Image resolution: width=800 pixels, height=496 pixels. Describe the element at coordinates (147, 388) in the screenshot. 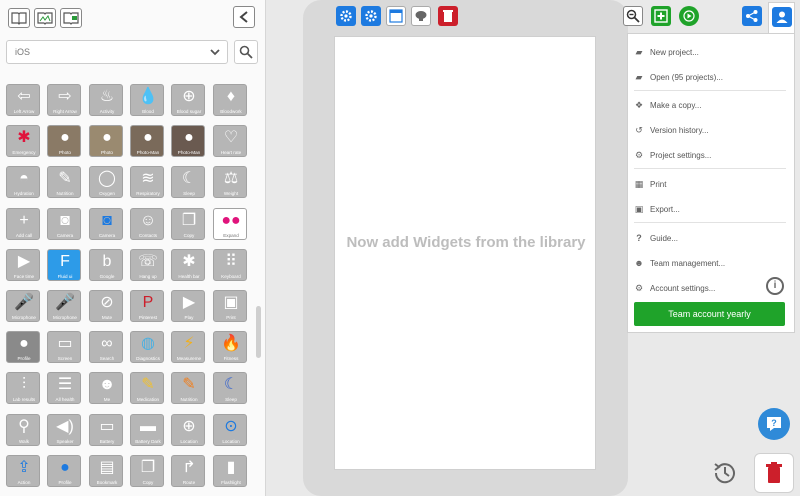

I see `widget-tile: ✎ Medication` at that location.